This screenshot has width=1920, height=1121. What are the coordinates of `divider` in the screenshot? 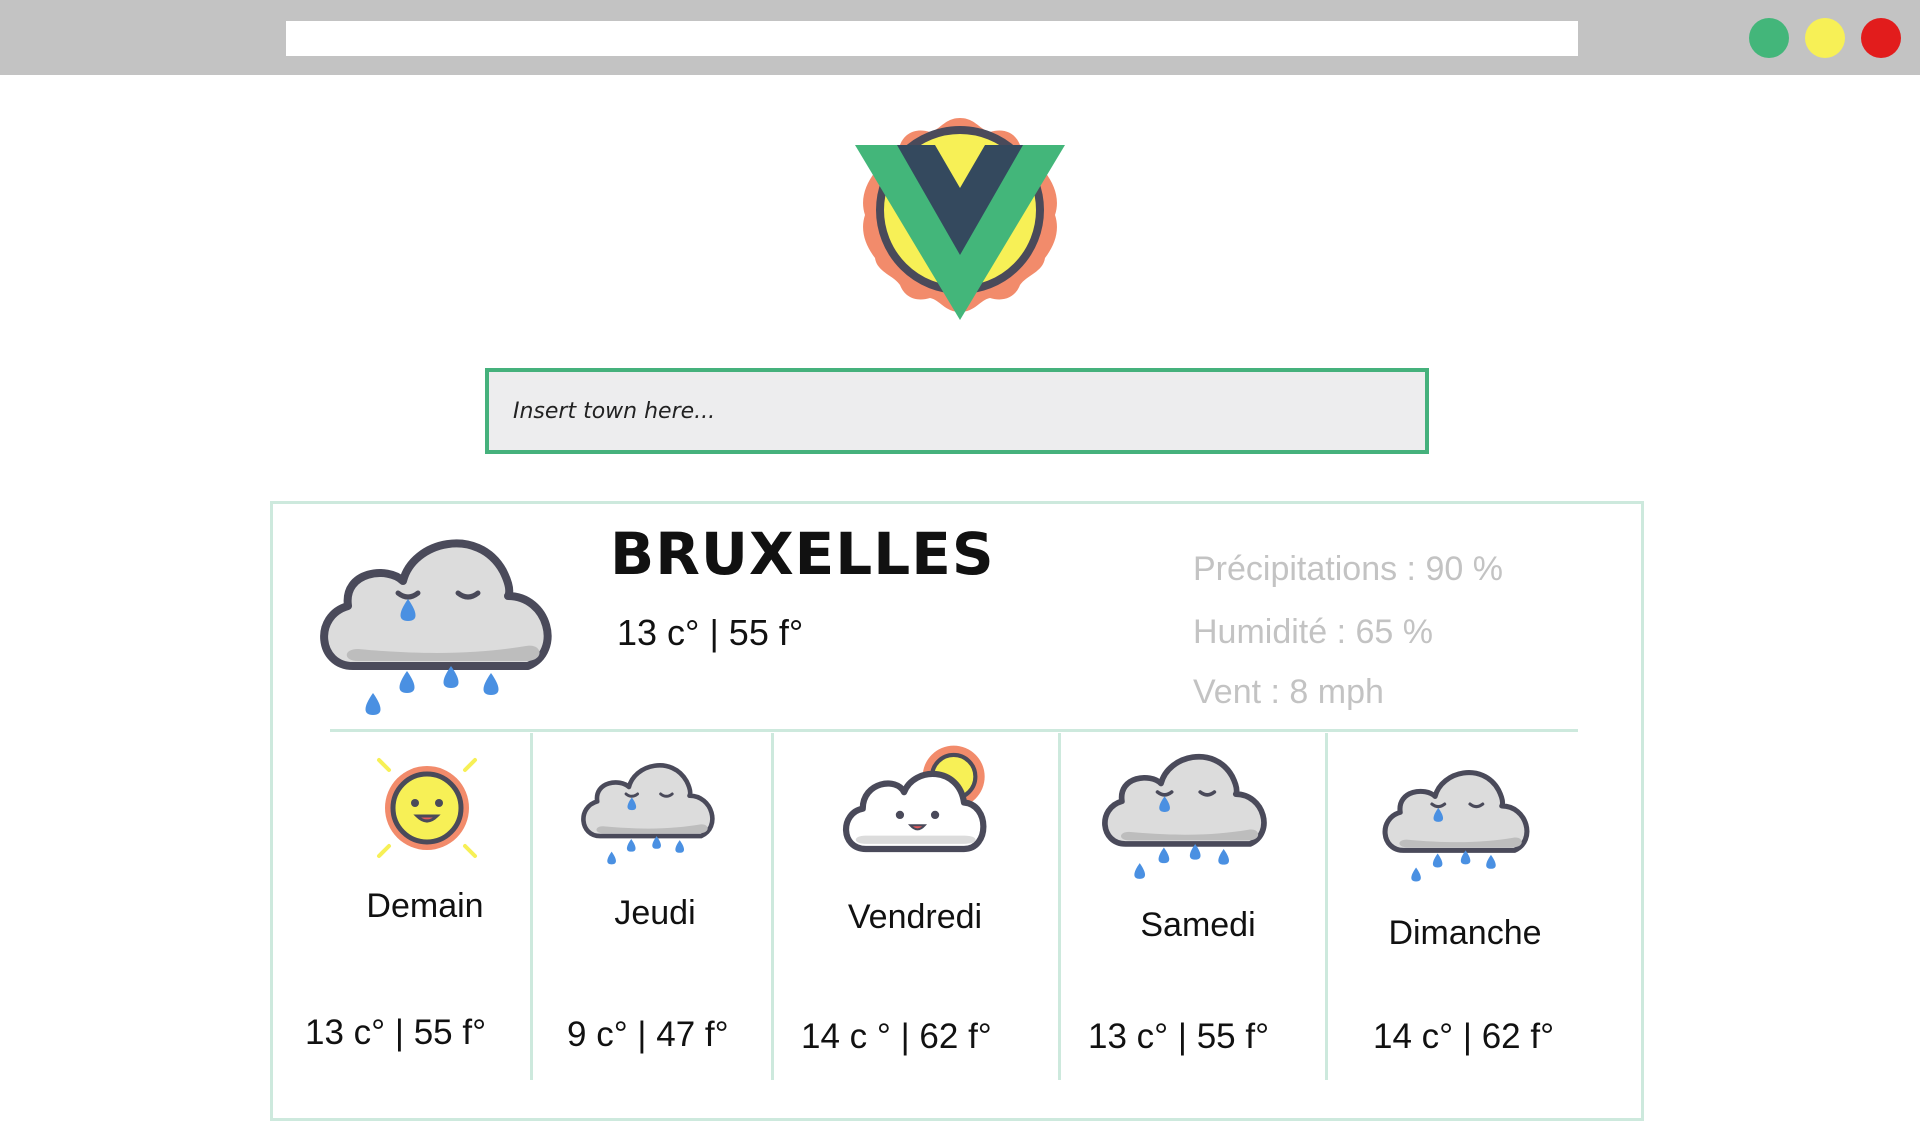 It's located at (954, 730).